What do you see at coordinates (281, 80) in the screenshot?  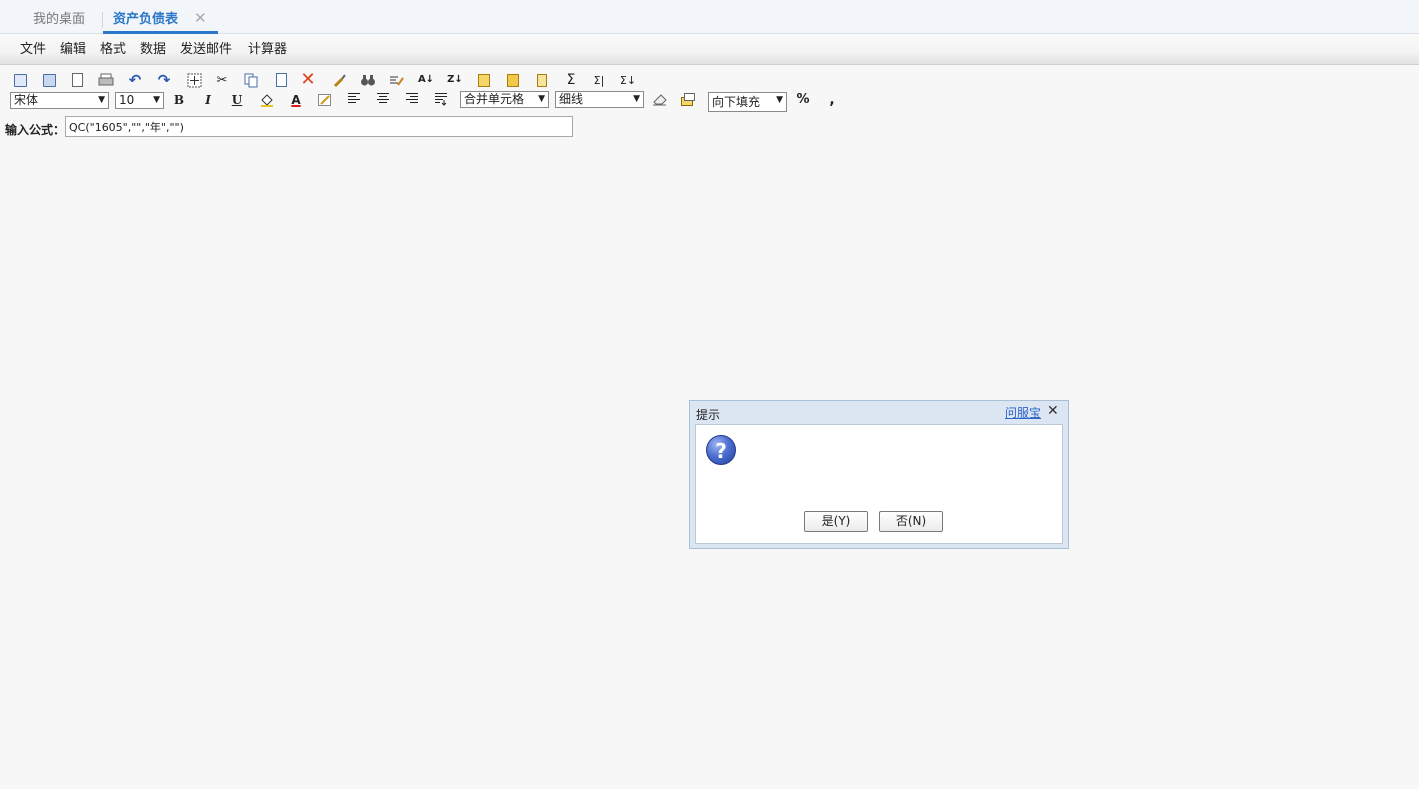 I see `paste-icon` at bounding box center [281, 80].